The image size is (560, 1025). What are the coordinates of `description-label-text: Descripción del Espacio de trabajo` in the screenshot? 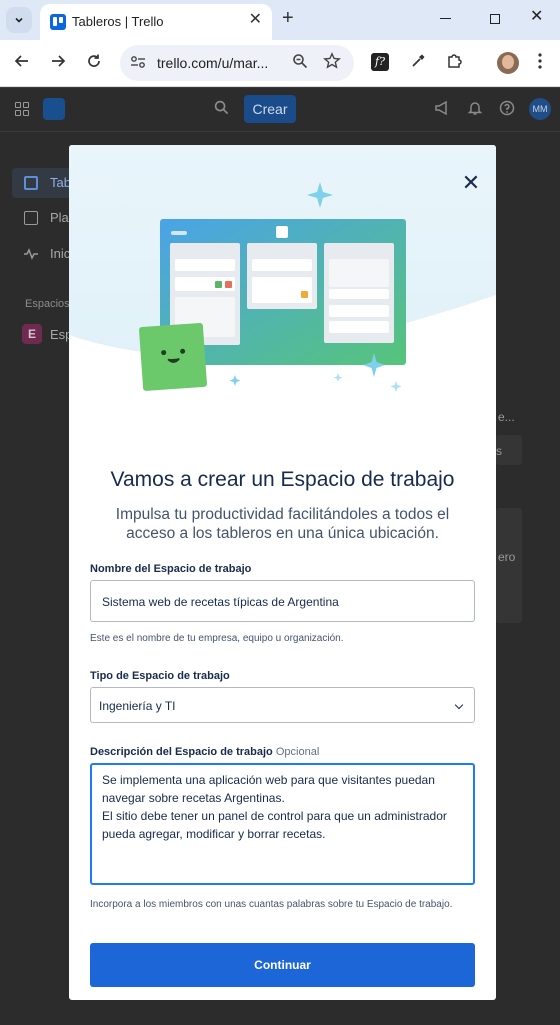 It's located at (181, 752).